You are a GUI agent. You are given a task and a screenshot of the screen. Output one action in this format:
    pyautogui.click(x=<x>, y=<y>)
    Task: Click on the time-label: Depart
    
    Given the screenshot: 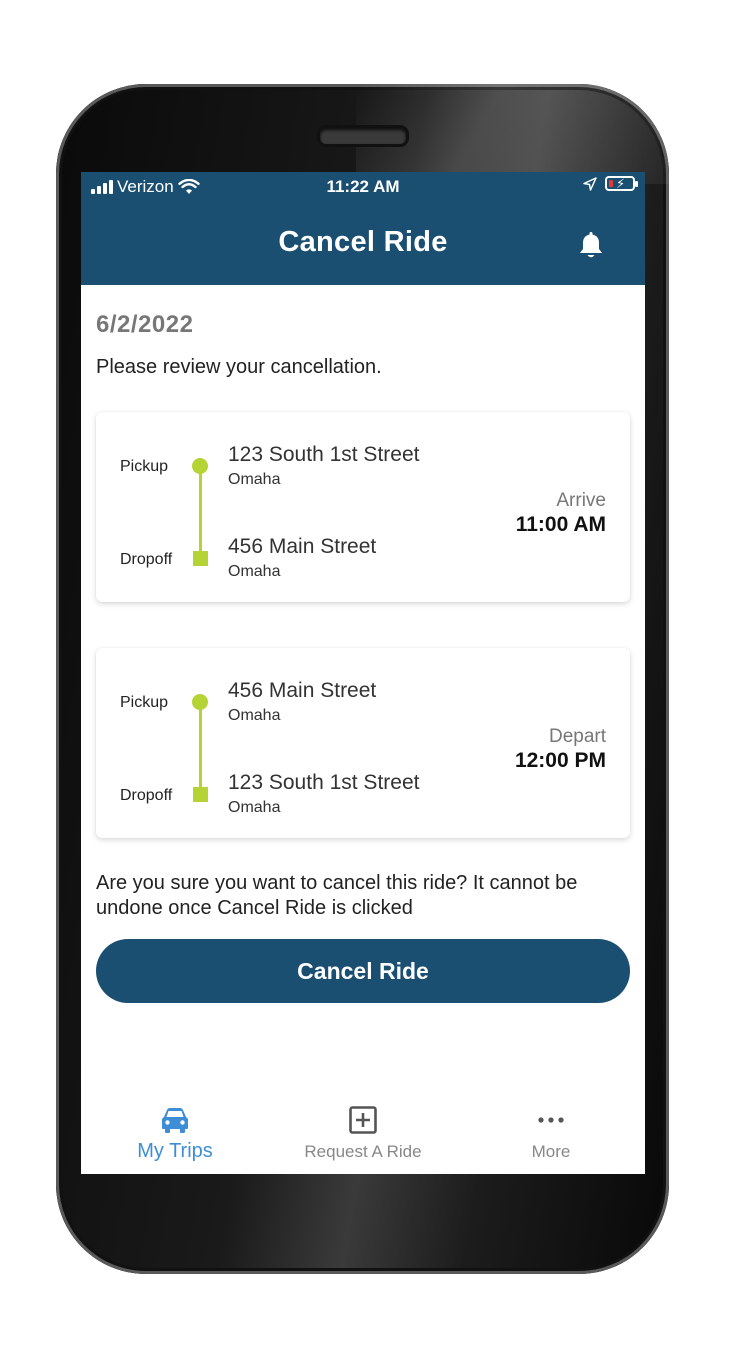 What is the action you would take?
    pyautogui.click(x=577, y=736)
    